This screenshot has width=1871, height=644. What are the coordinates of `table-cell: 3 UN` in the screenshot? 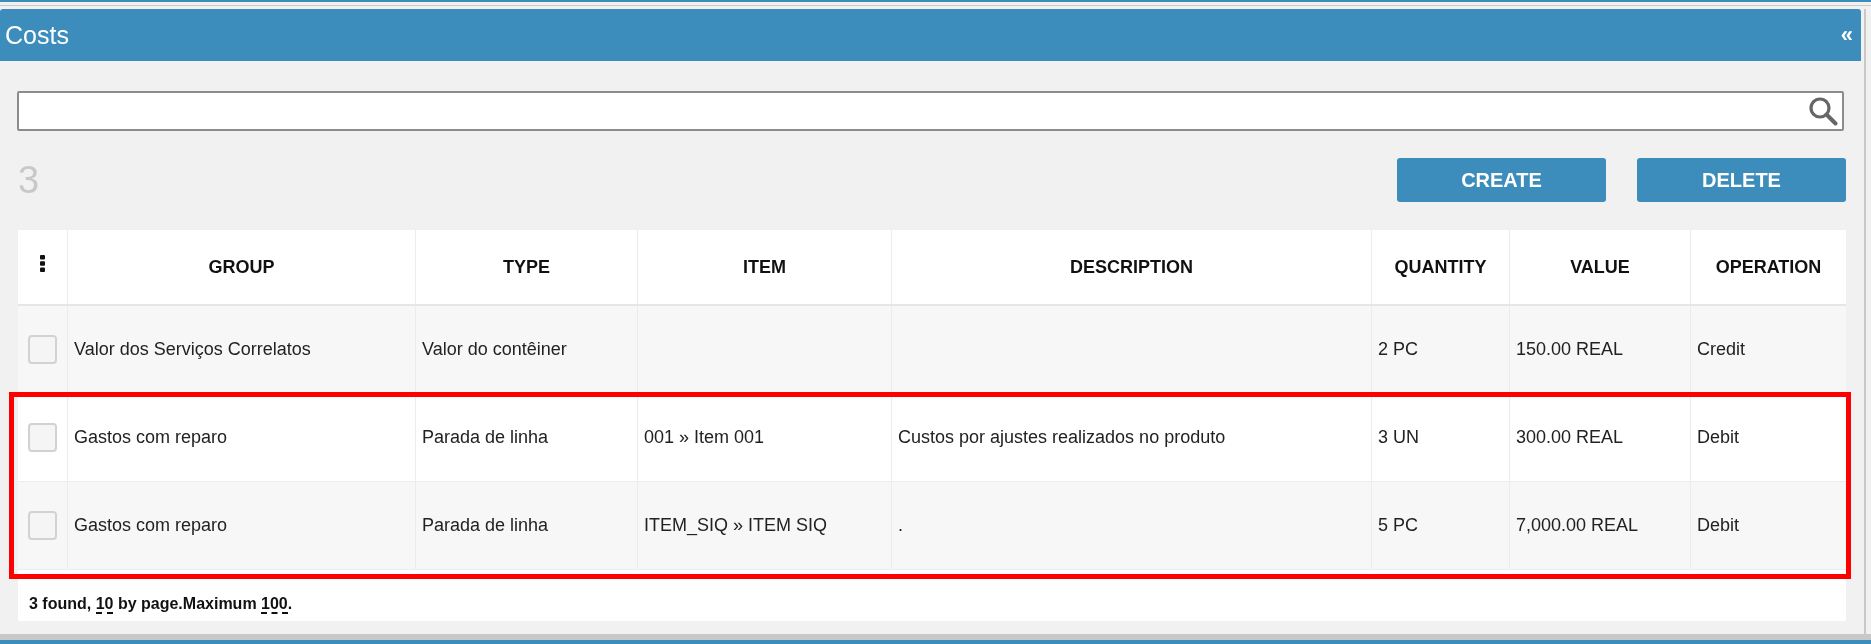 It's located at (1441, 437).